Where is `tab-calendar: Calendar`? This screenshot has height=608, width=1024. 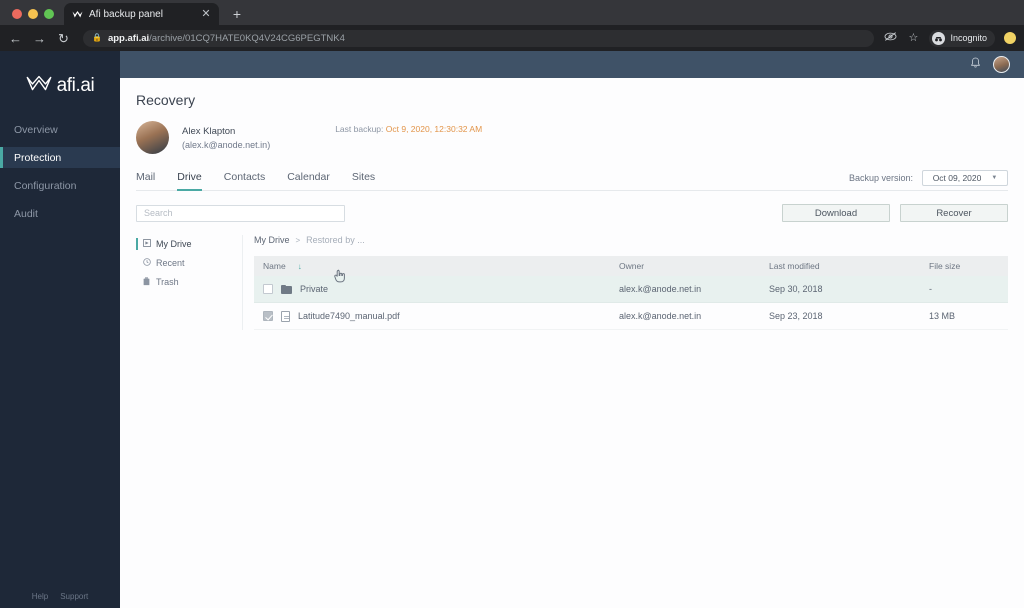
tab-calendar: Calendar is located at coordinates (308, 181).